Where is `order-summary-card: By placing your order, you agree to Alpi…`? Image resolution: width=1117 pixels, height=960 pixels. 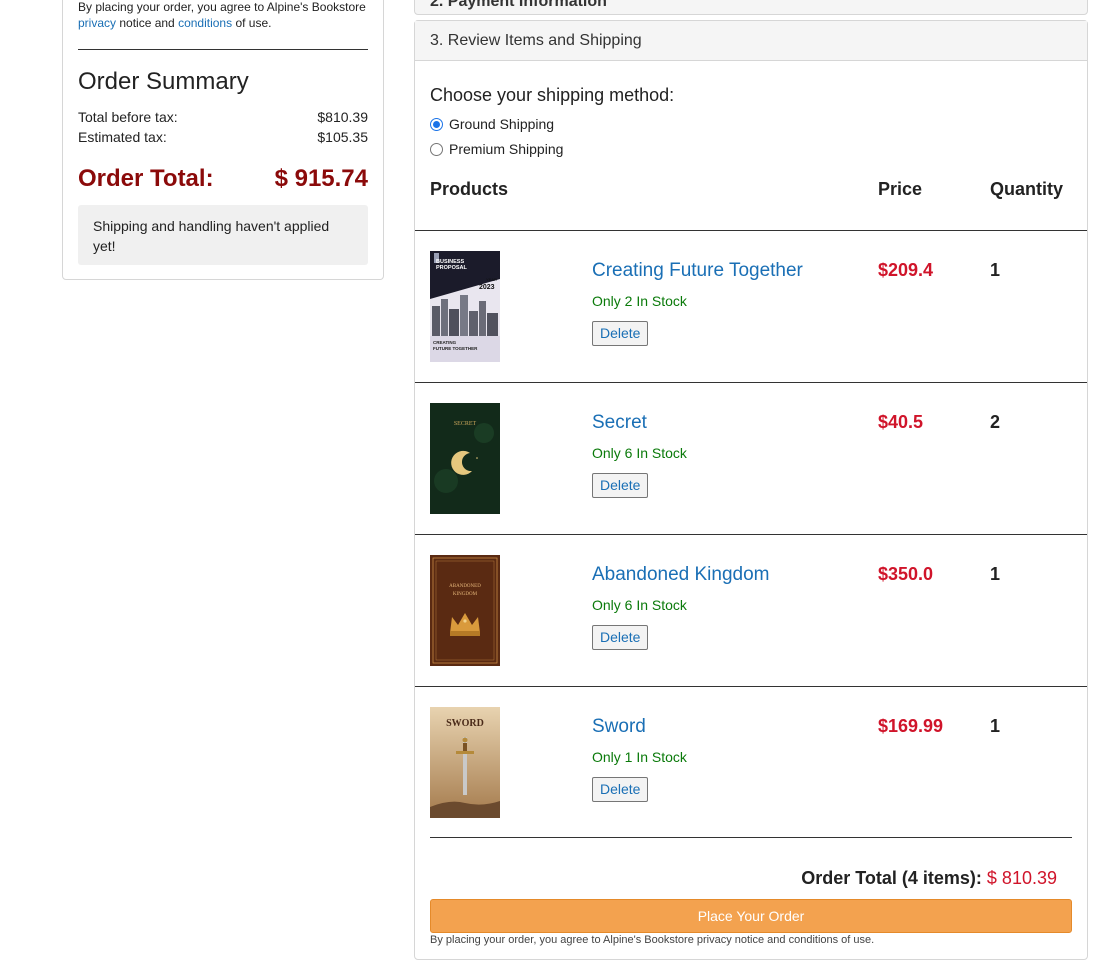 order-summary-card: By placing your order, you agree to Alpi… is located at coordinates (223, 140).